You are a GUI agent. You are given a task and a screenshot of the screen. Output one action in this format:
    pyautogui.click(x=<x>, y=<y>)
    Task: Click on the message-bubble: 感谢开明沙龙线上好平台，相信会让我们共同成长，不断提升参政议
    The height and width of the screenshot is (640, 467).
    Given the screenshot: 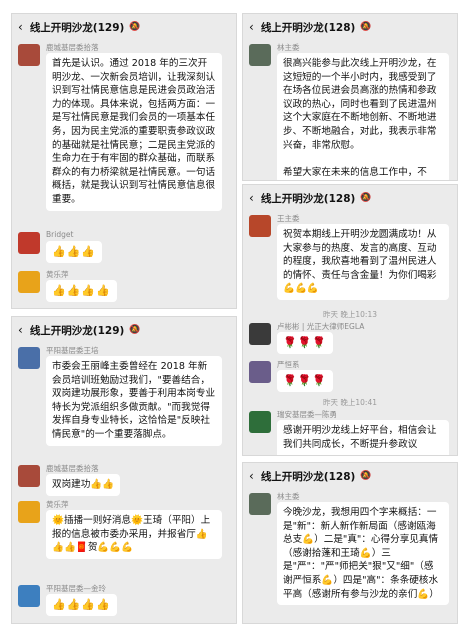 What is the action you would take?
    pyautogui.click(x=363, y=437)
    